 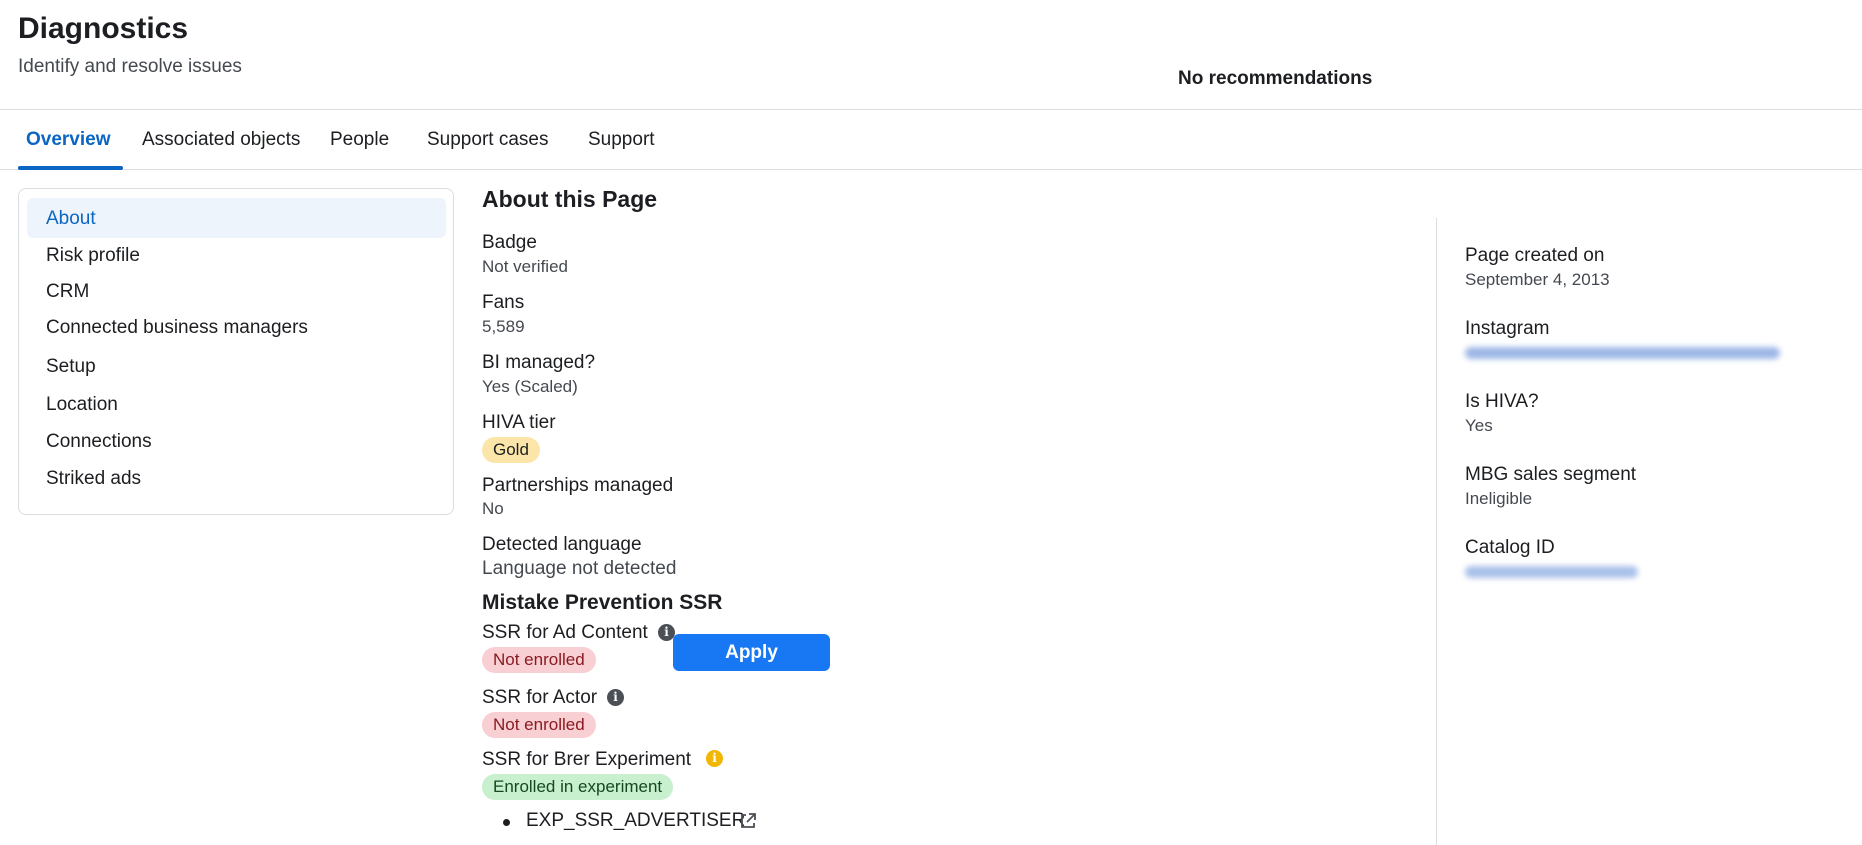 I want to click on catalog-id-label: Catalog ID, so click(x=1510, y=547).